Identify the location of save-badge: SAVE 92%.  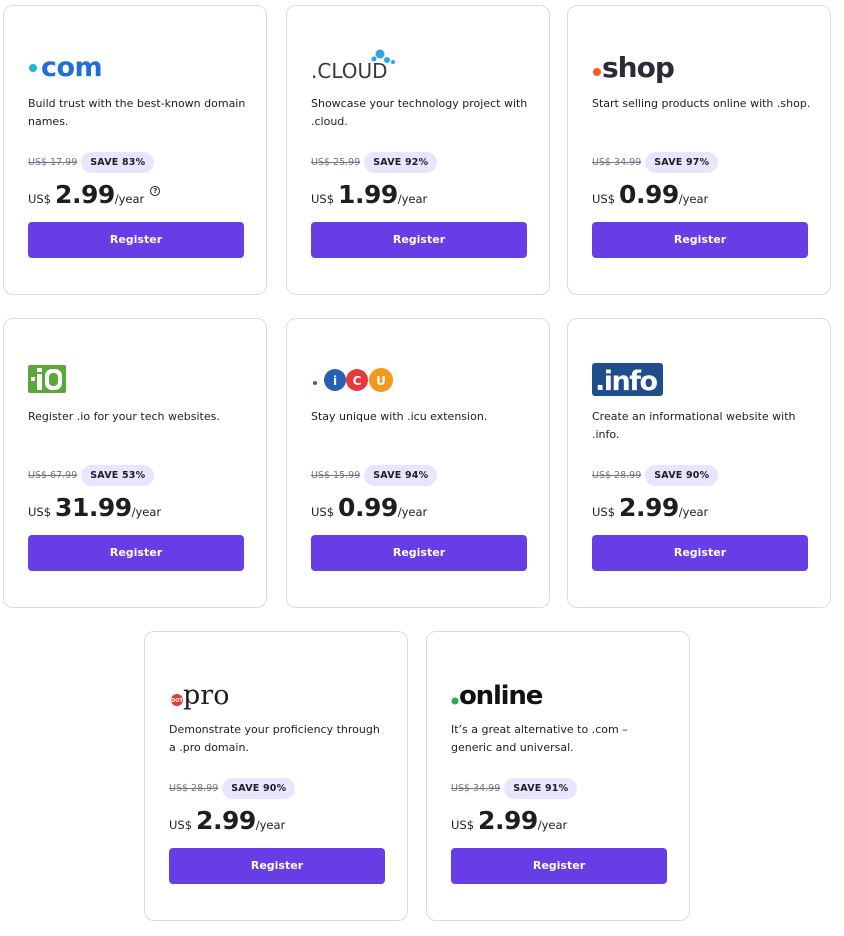
(401, 162).